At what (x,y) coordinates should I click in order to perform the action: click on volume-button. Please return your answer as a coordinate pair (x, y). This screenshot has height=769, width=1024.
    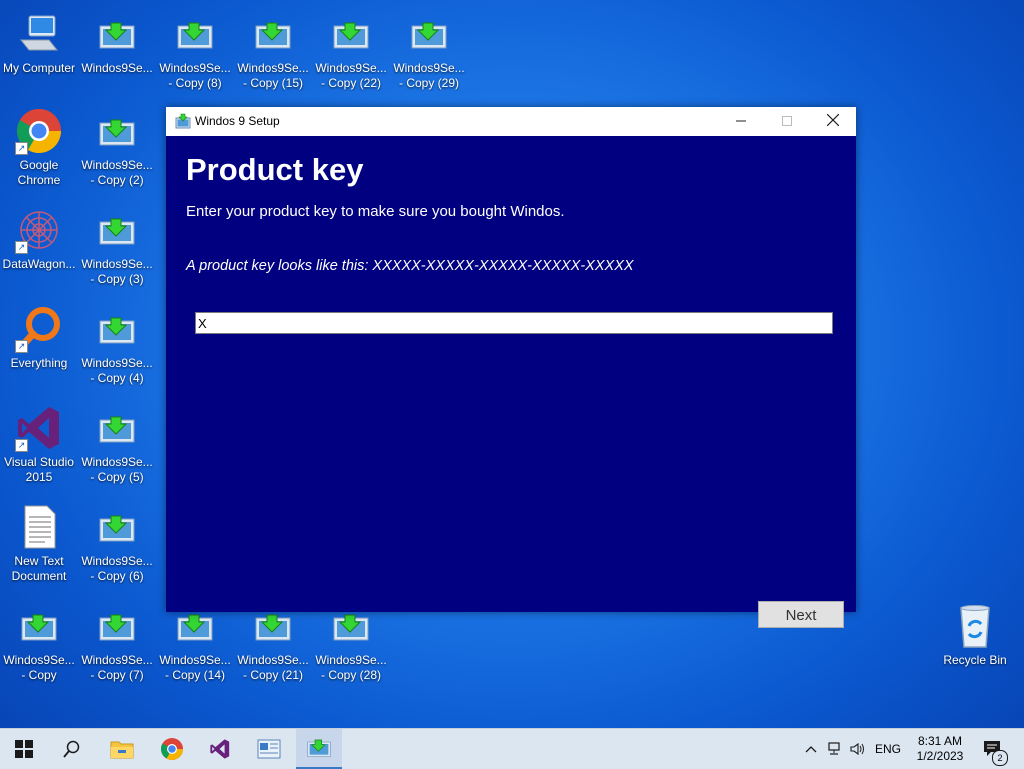
    Looking at the image, I should click on (858, 749).